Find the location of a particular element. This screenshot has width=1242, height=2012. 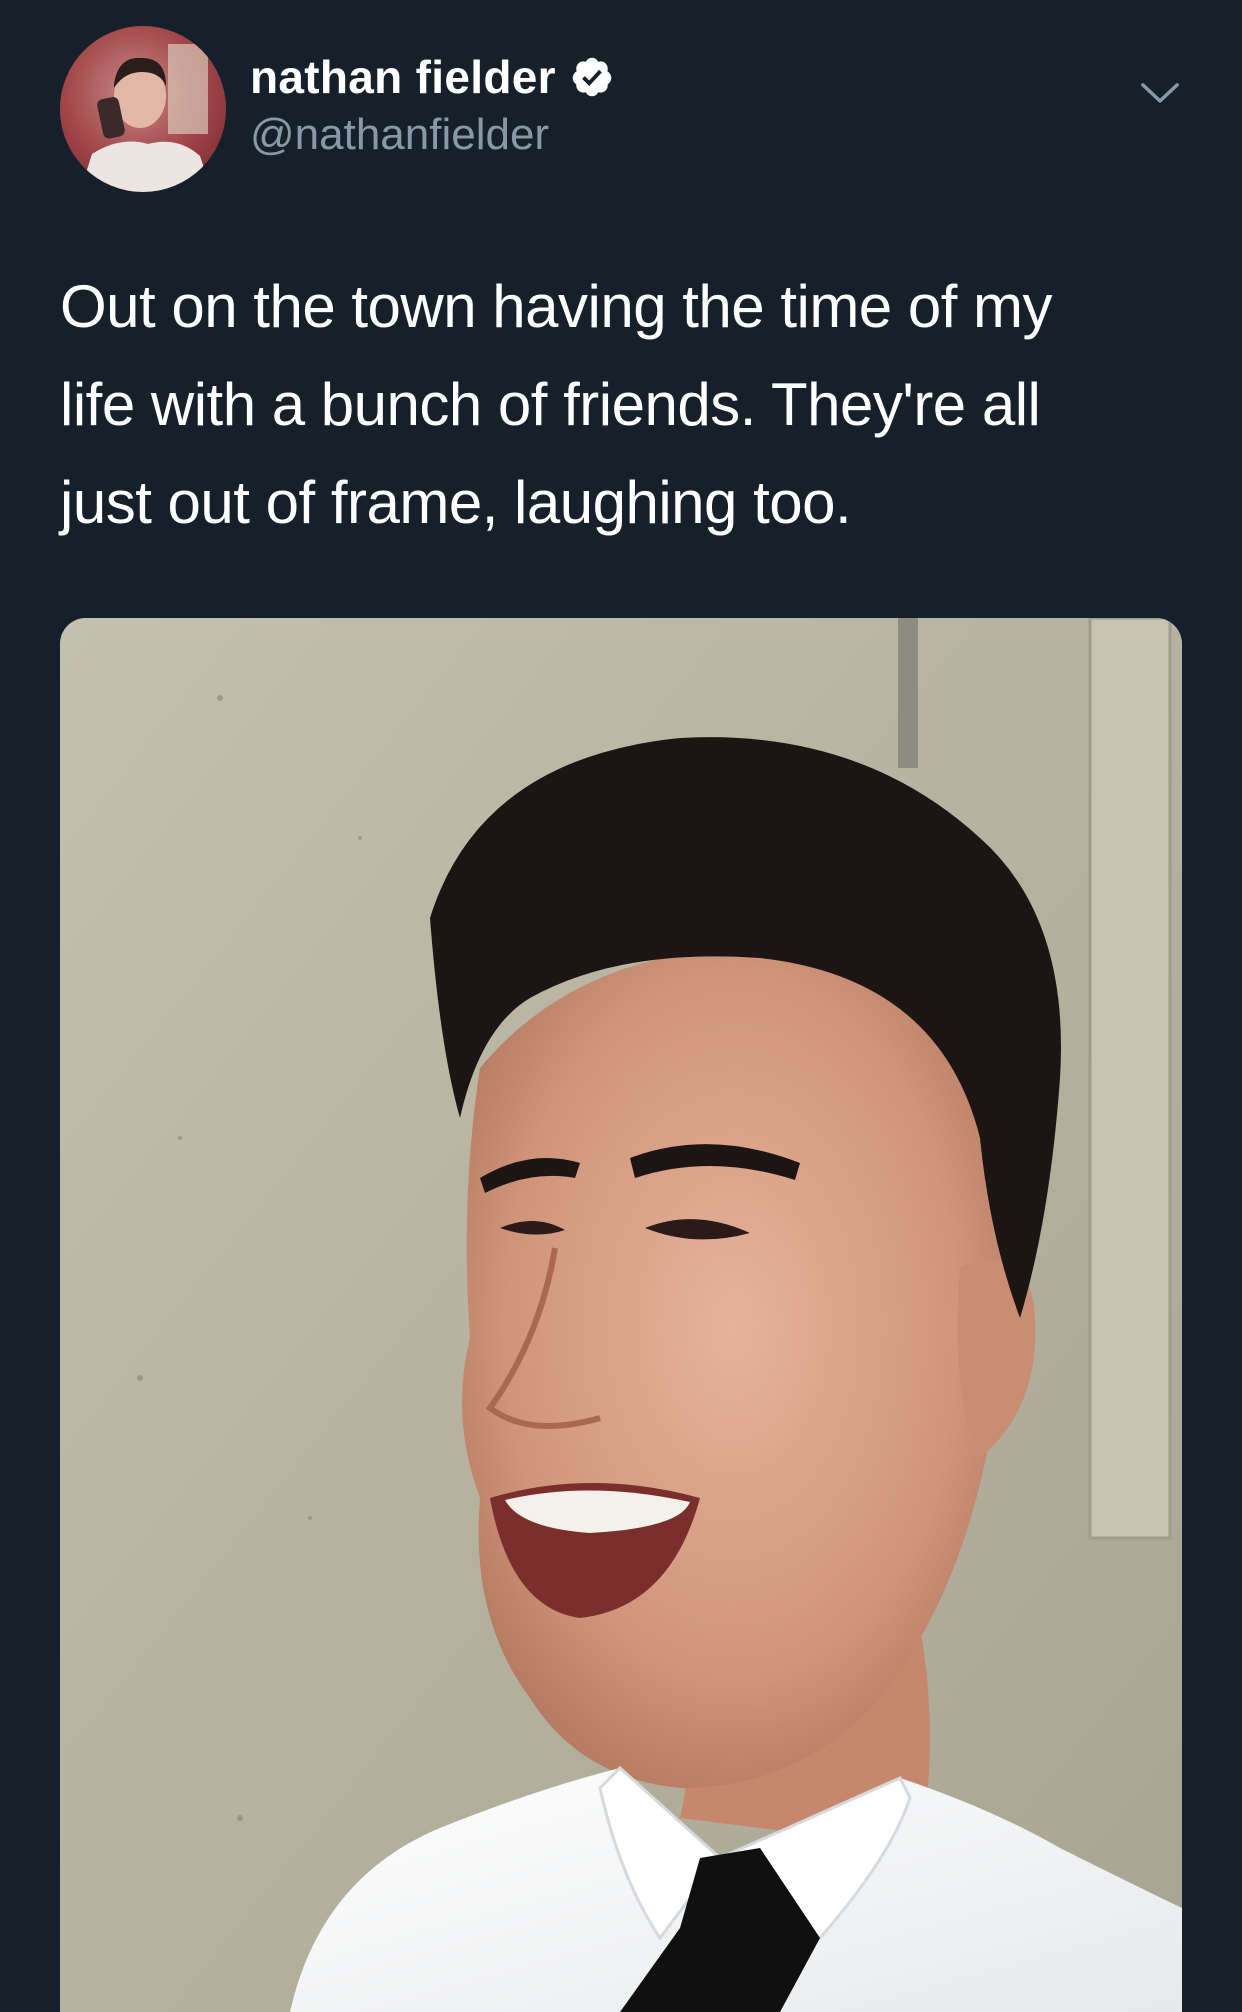

author-info: nathan fielder @nathanfielder is located at coordinates (432, 104).